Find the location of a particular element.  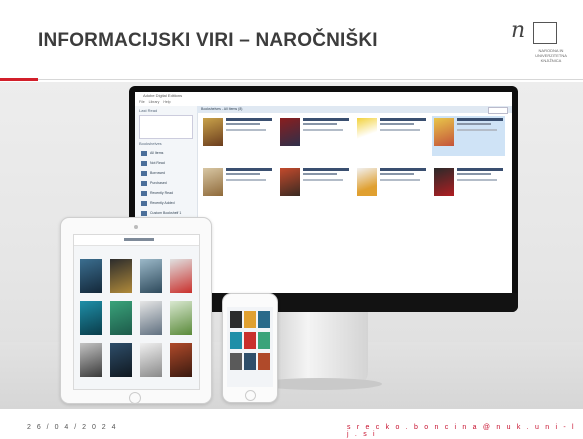

nuk-logo-mark: n is located at coordinates (518, 30).